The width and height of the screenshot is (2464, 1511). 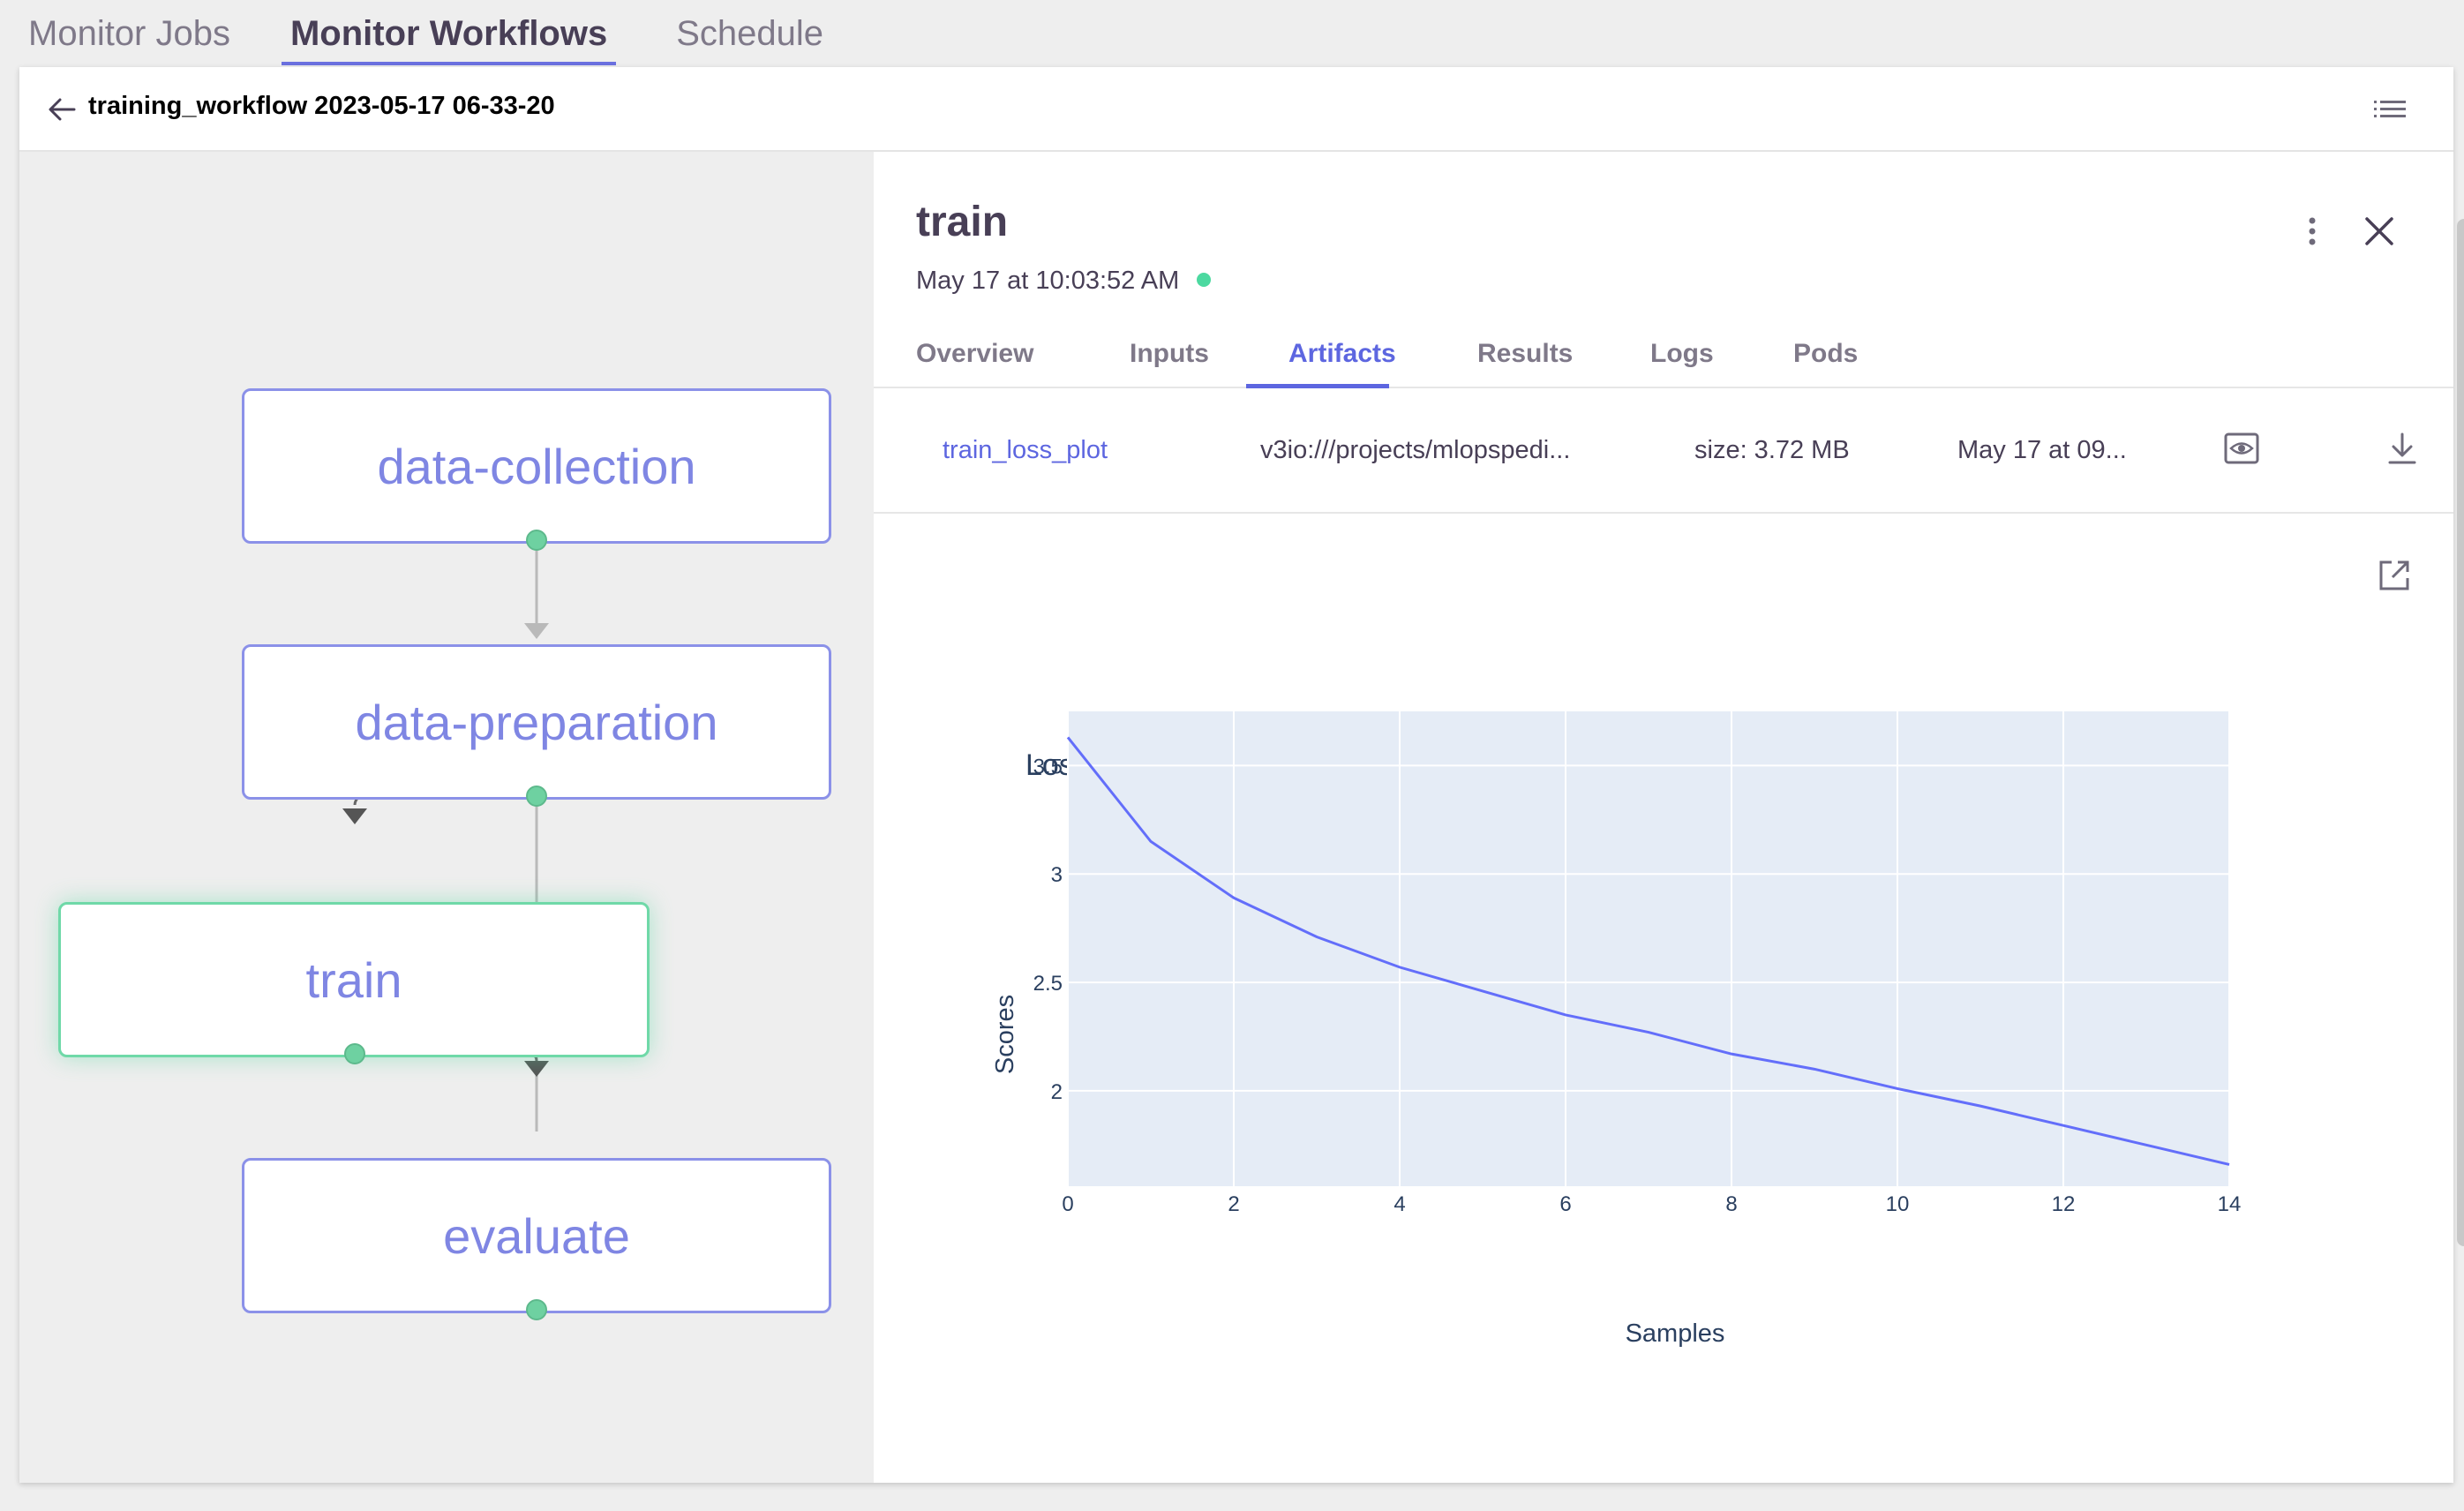 What do you see at coordinates (1731, 1204) in the screenshot?
I see `x-tick-label: 8` at bounding box center [1731, 1204].